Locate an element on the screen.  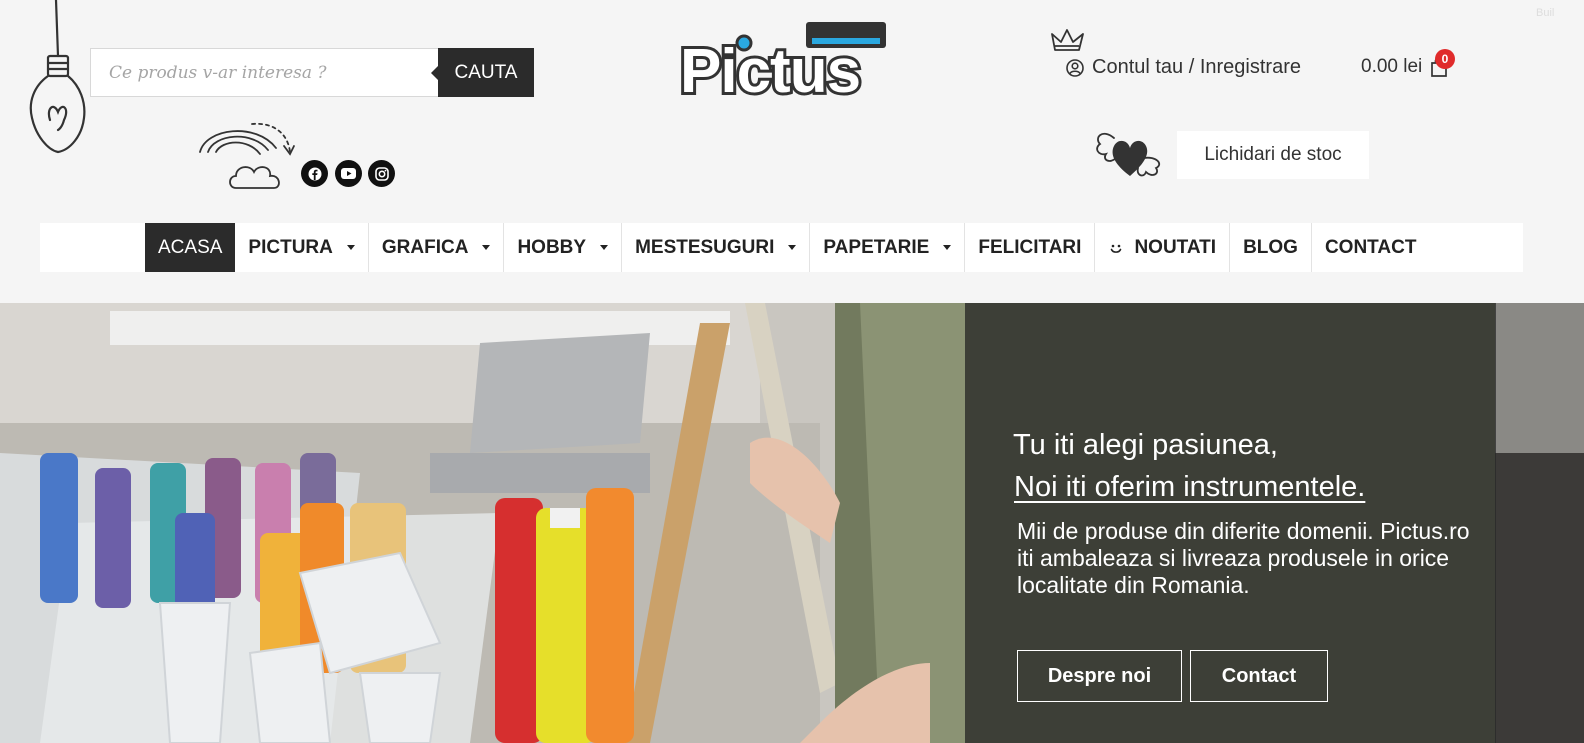
nav-label: ACASA is located at coordinates (190, 247).